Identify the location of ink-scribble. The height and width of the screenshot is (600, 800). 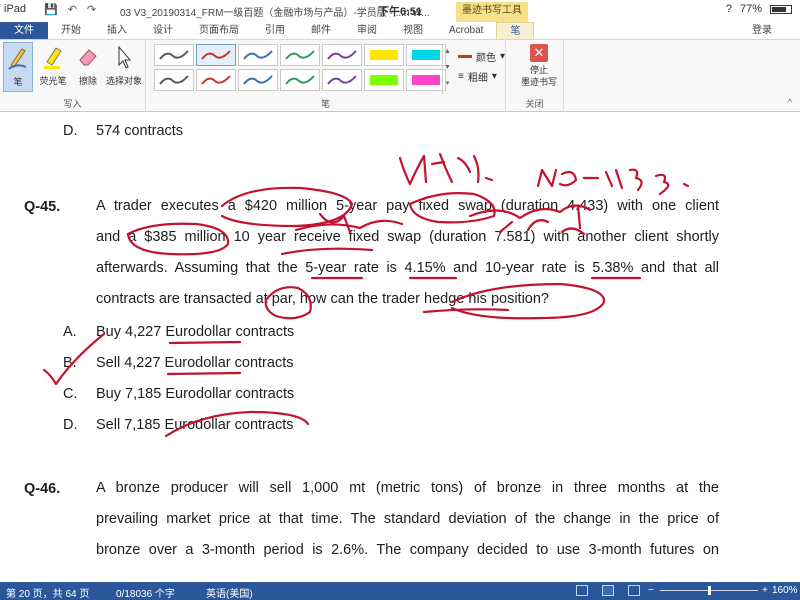
(446, 169).